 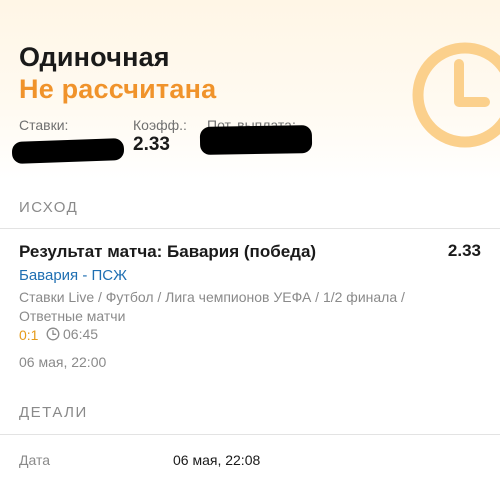 I want to click on odds-label: Коэфф.:, so click(x=160, y=125).